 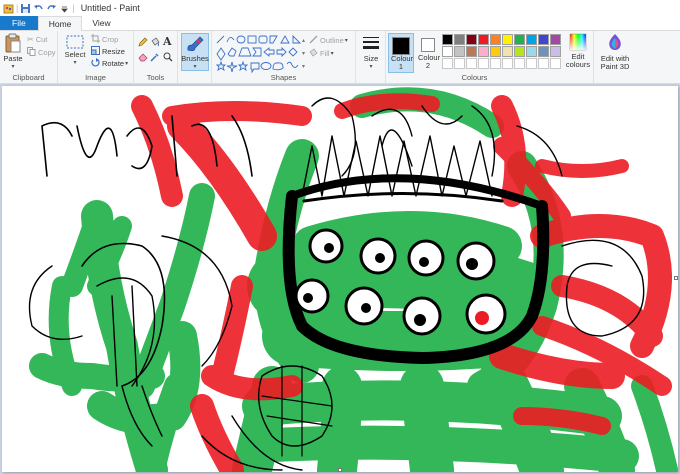 What do you see at coordinates (60, 23) in the screenshot?
I see `tab-home: Home` at bounding box center [60, 23].